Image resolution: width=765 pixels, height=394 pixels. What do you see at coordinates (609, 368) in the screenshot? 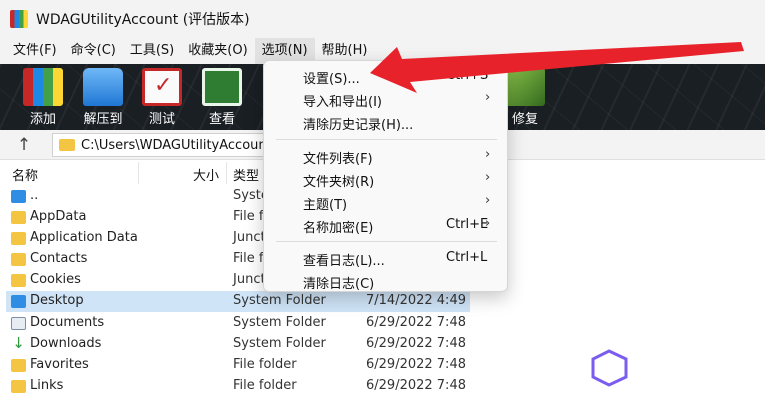
I see `hexagon-logo-icon` at bounding box center [609, 368].